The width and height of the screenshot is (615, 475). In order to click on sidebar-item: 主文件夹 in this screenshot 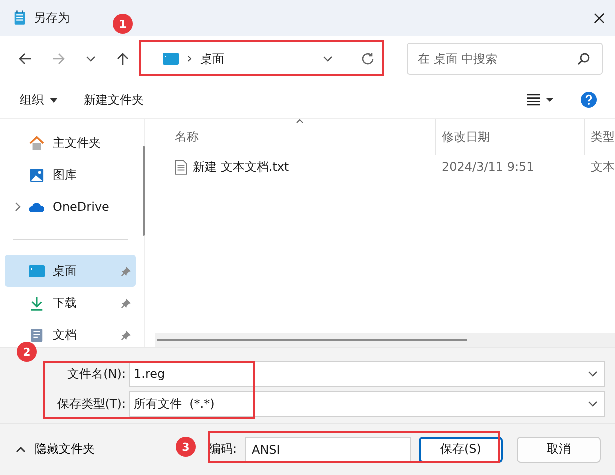, I will do `click(70, 143)`.